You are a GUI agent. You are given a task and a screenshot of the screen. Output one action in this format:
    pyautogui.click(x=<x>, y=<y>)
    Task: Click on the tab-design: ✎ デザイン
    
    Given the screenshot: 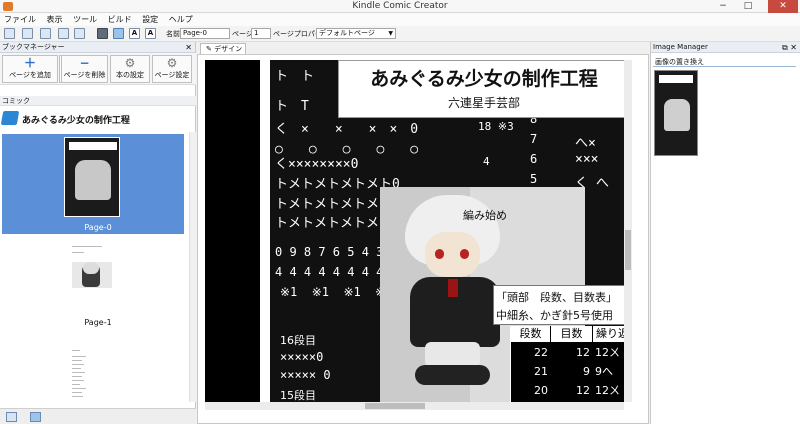 What is the action you would take?
    pyautogui.click(x=223, y=48)
    